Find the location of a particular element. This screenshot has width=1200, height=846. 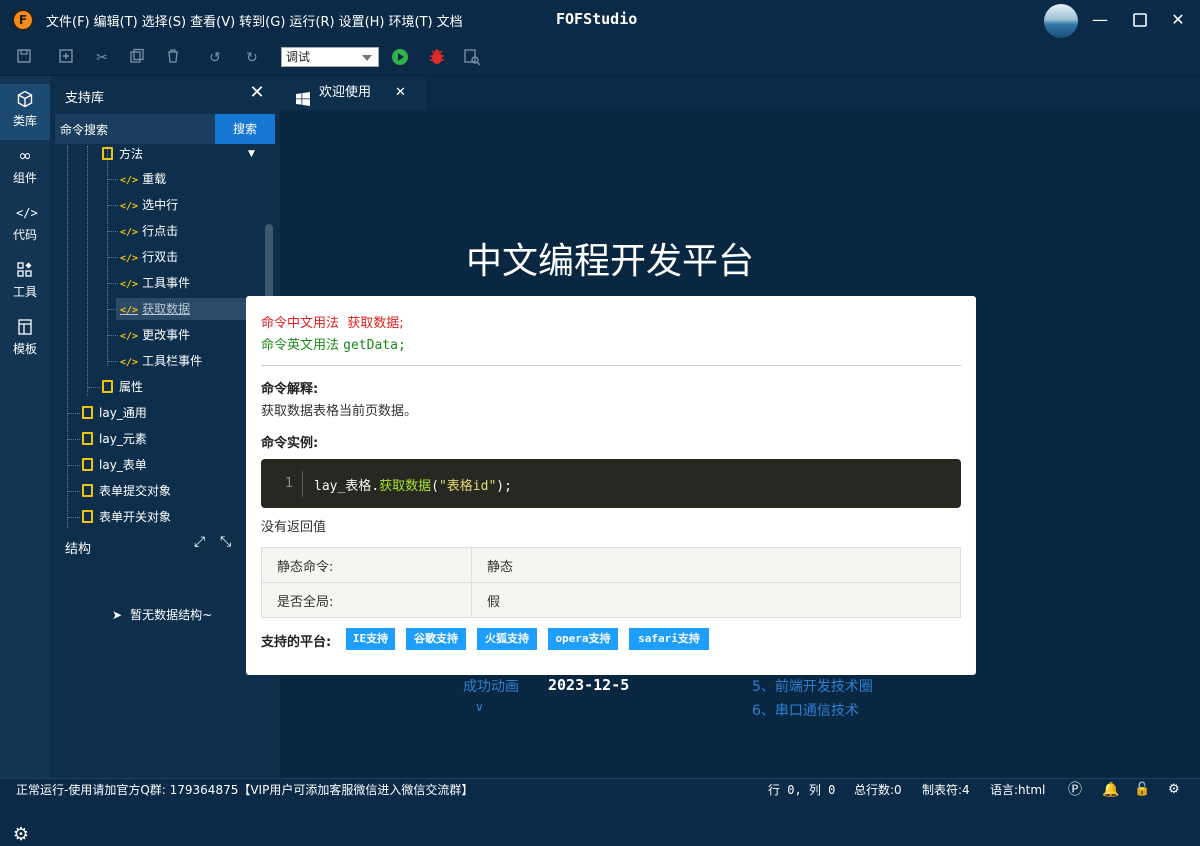

run-icon is located at coordinates (400, 58).